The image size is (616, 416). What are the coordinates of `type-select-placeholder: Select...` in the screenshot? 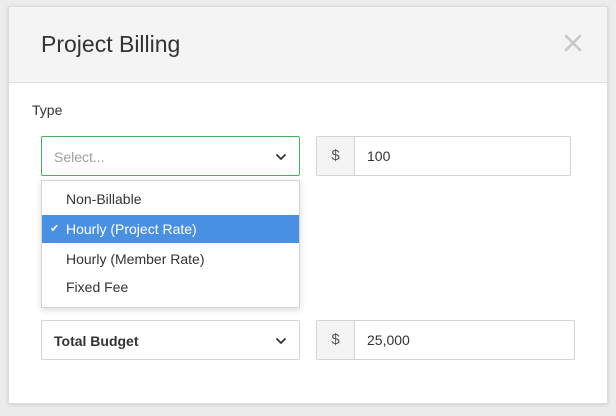 It's located at (79, 157).